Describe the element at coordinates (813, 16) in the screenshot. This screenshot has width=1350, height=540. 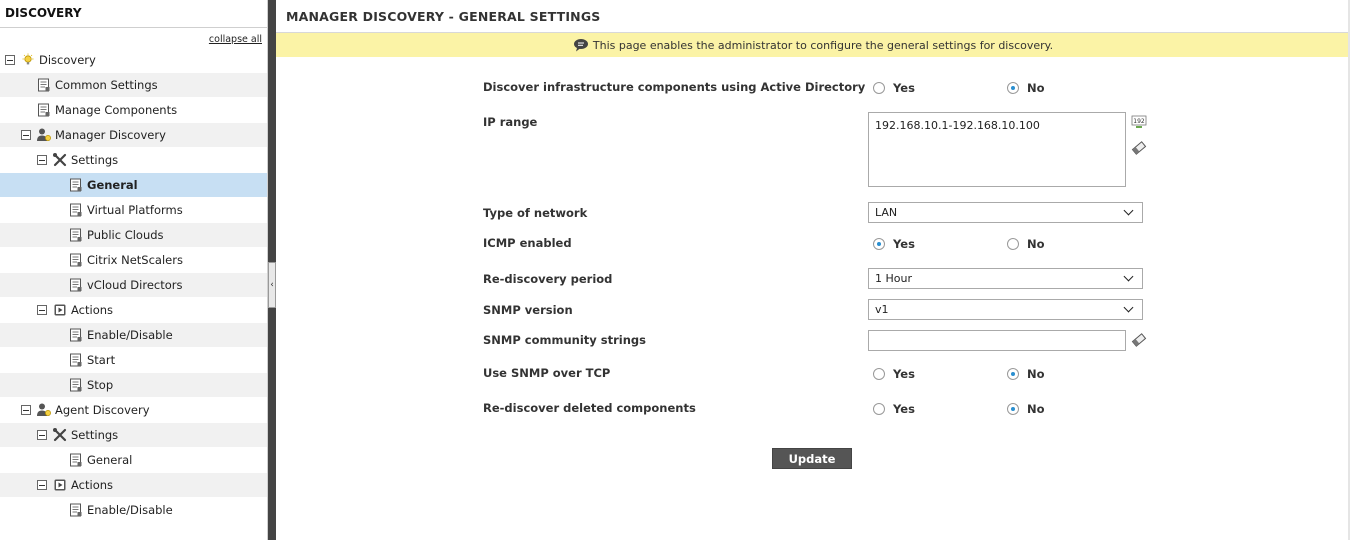
I see `page-title: MANAGER DISCOVERY - GENERAL SETTINGS` at that location.